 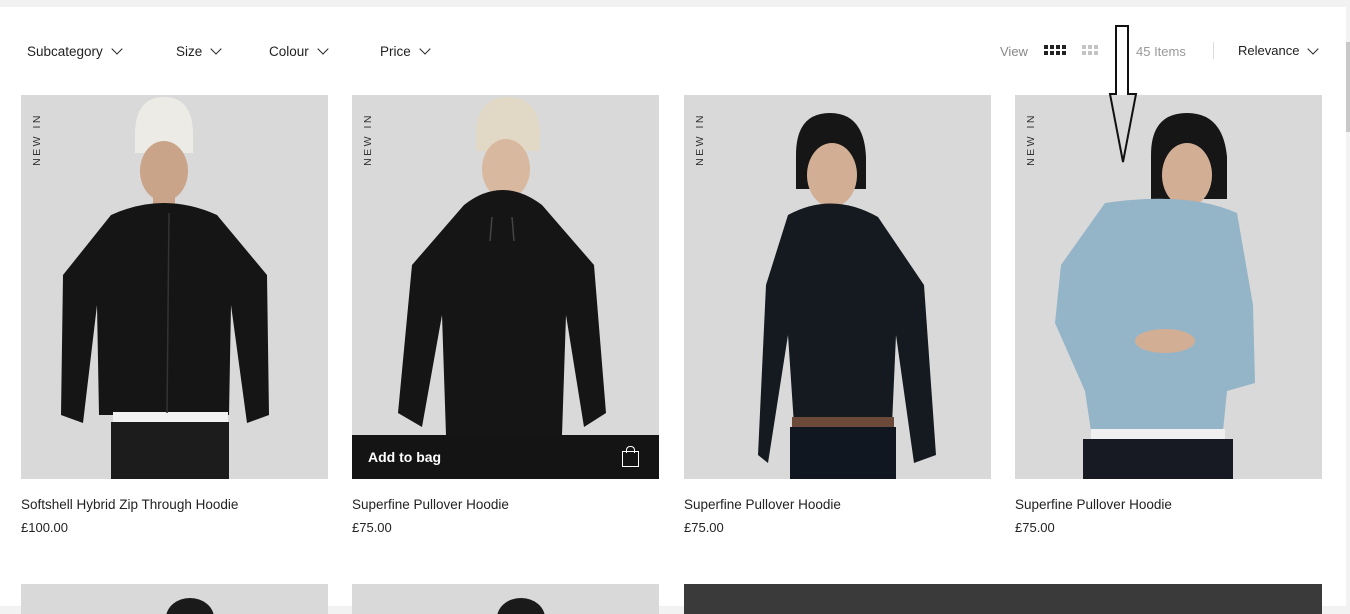 I want to click on add-to-bag-button: Add to bag, so click(x=505, y=457).